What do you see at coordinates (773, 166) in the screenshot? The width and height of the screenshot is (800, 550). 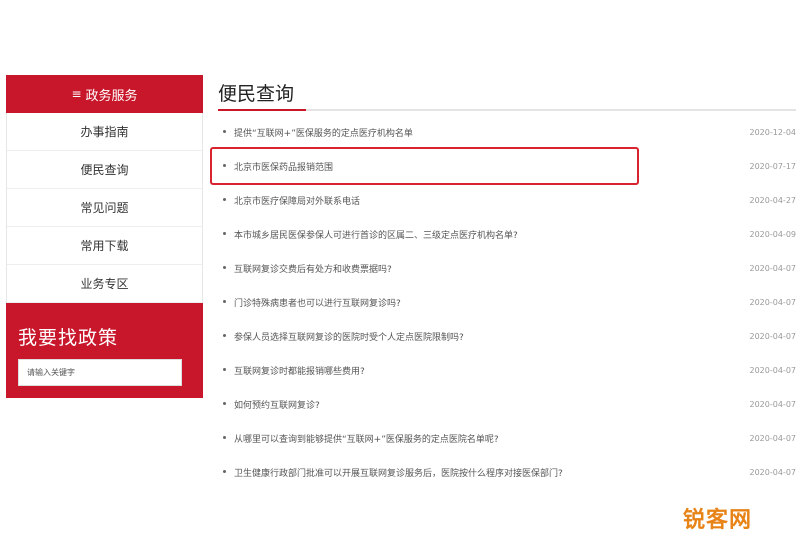 I see `list-item-date: 2020-07-17` at bounding box center [773, 166].